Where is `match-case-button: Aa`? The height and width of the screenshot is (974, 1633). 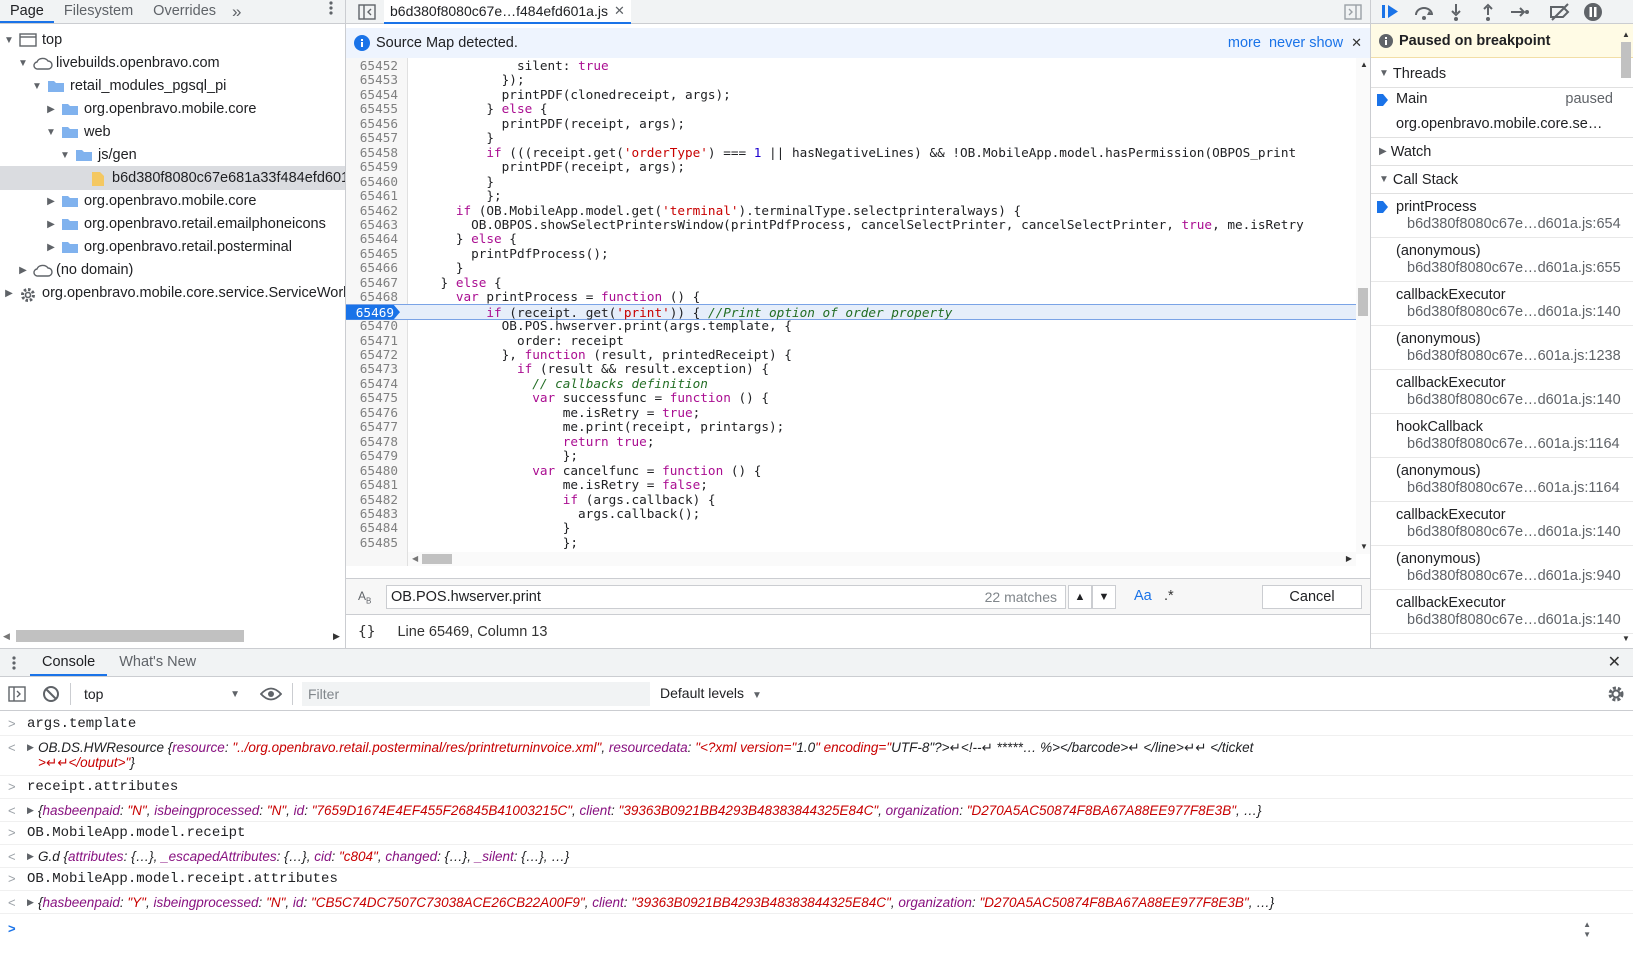 match-case-button: Aa is located at coordinates (1143, 596).